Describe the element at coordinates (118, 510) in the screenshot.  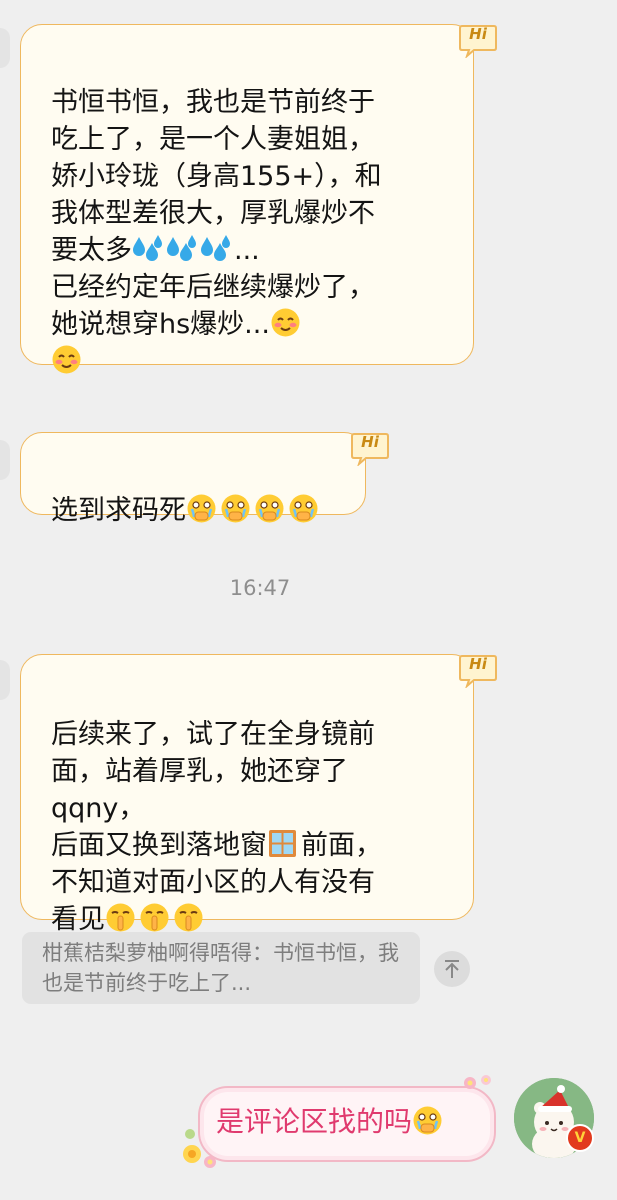
I see `message-text: 选到求码死` at that location.